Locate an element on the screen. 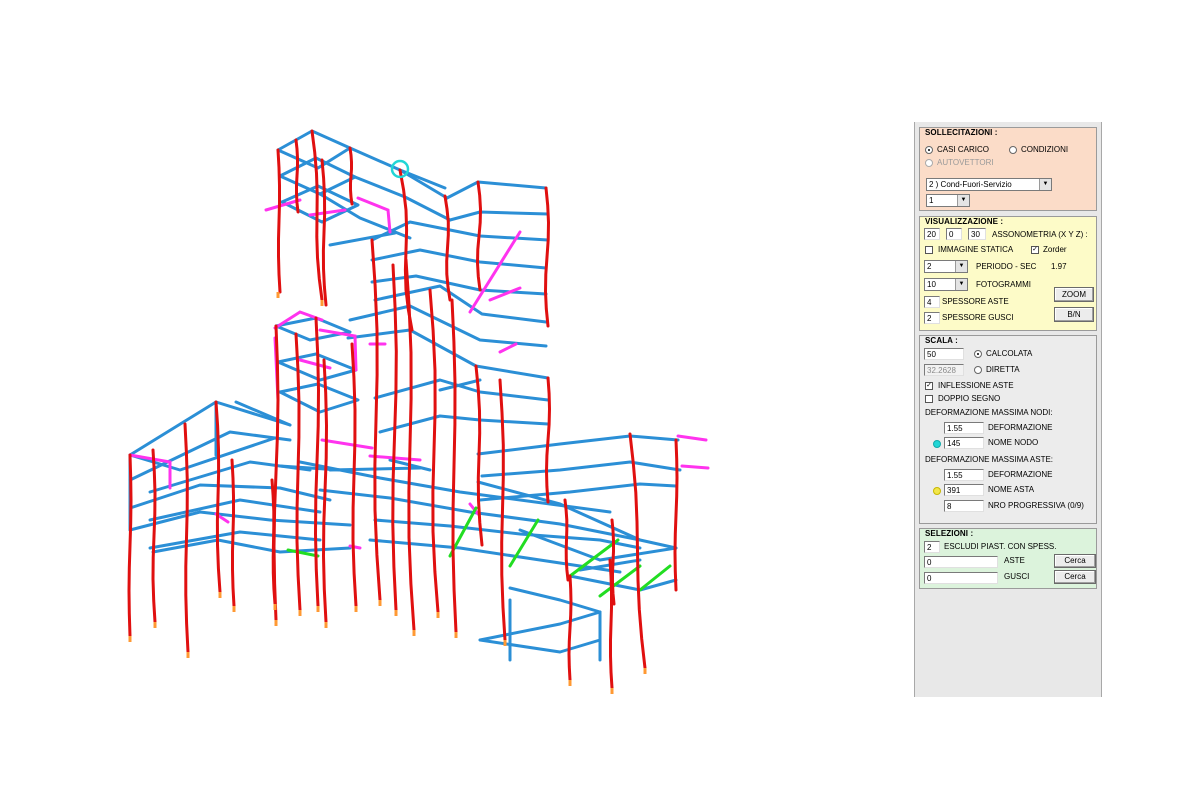 This screenshot has width=1200, height=800. axo-label: ASSONOMETRIA (X Y Z) : is located at coordinates (1040, 234).